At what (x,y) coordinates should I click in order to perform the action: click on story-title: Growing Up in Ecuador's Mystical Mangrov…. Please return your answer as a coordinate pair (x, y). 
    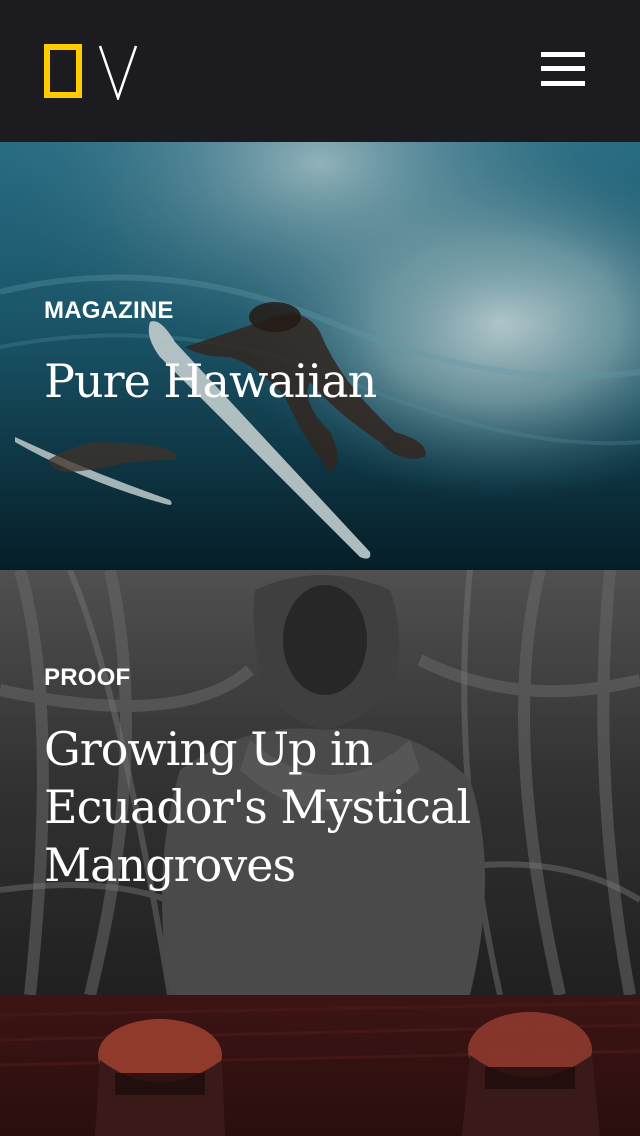
    Looking at the image, I should click on (257, 807).